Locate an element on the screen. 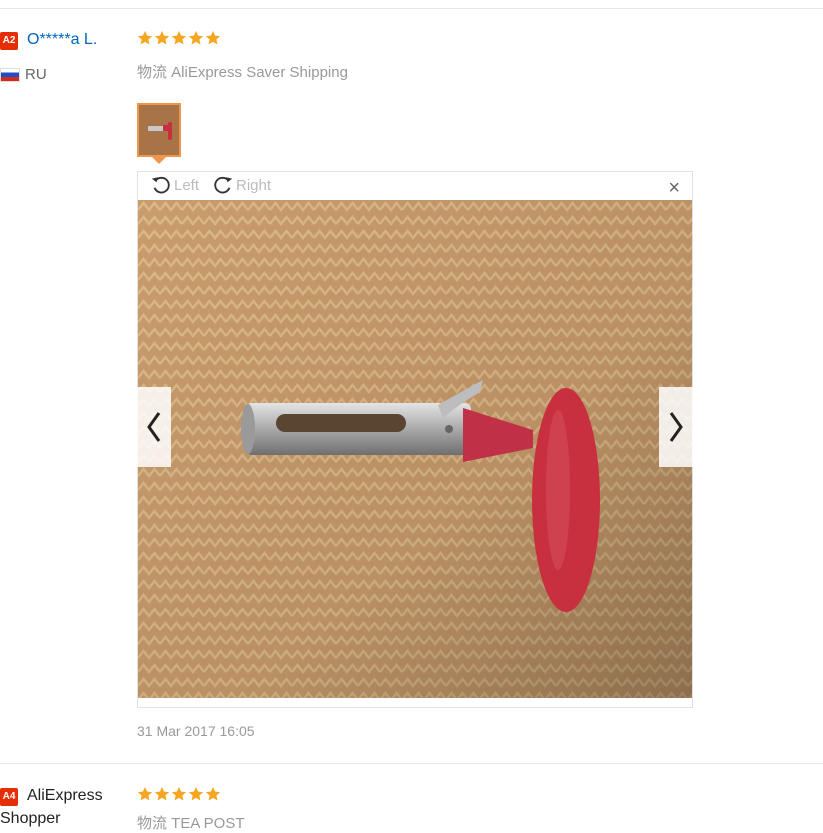 The height and width of the screenshot is (833, 823). review-date: 31 Mar 2017 16:05 is located at coordinates (196, 731).